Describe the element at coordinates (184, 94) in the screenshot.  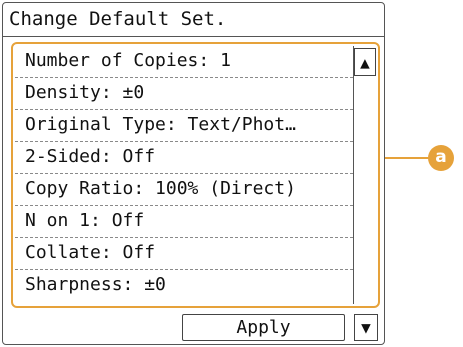
I see `list-item-density: Density: ±0` at that location.